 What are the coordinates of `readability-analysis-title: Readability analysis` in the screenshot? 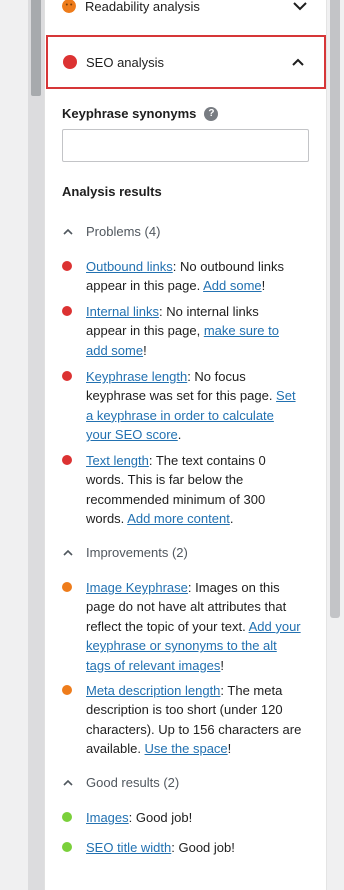 It's located at (142, 7).